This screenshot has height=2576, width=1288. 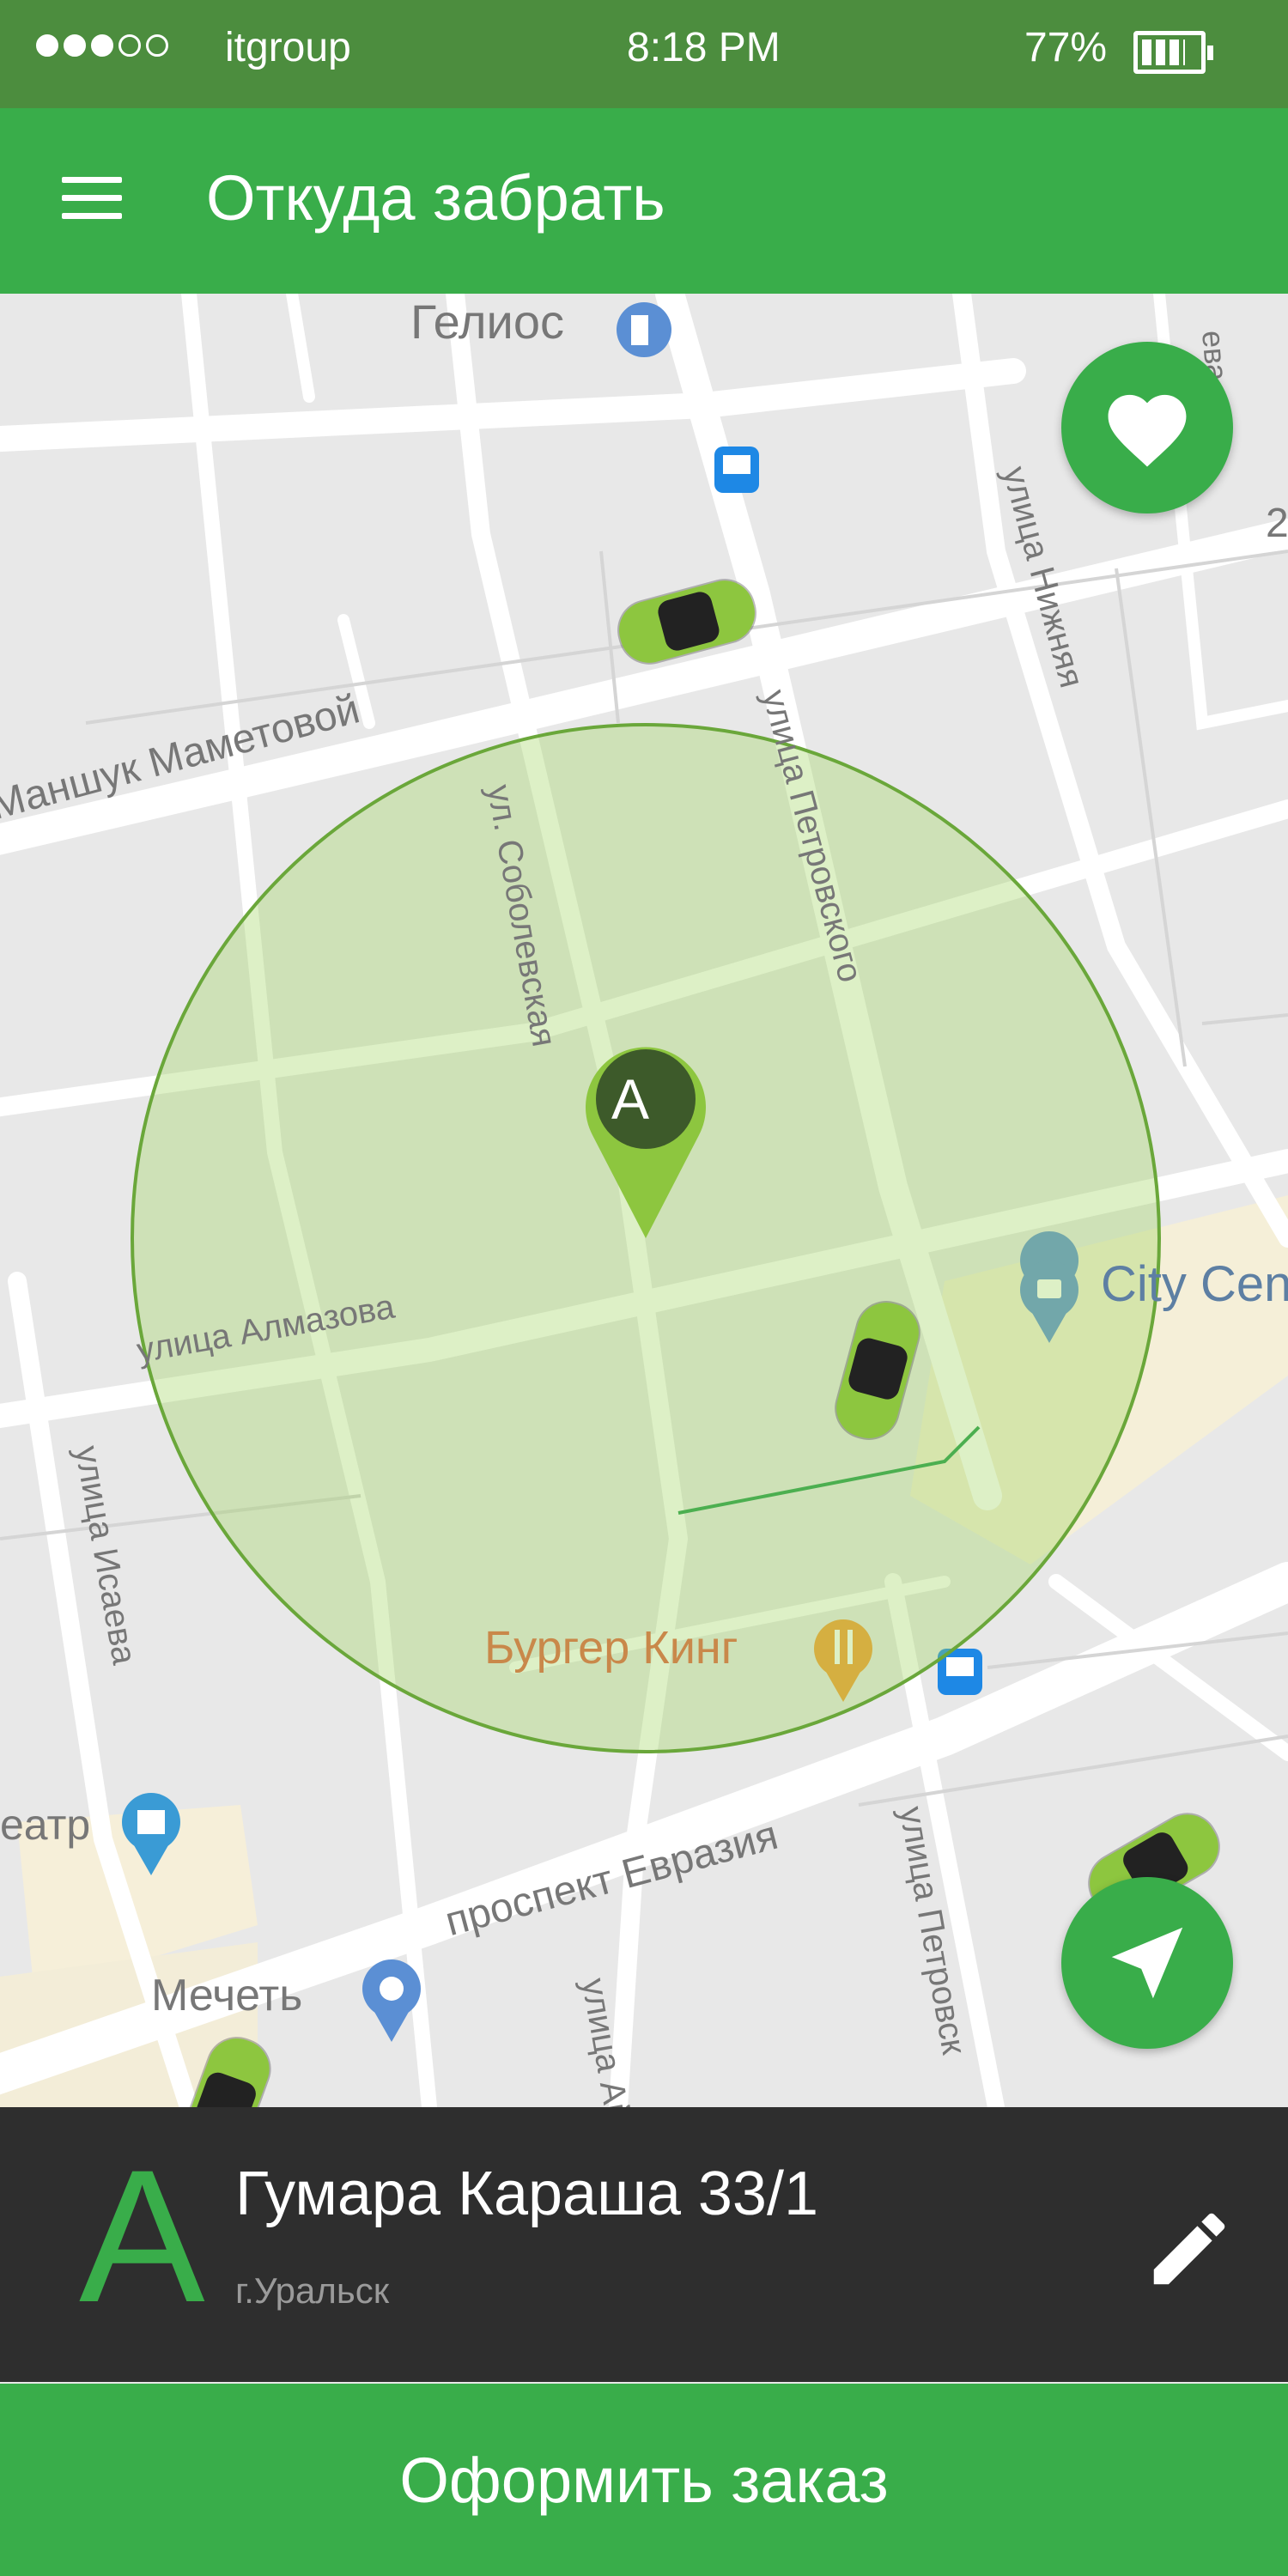 What do you see at coordinates (1066, 48) in the screenshot?
I see `battery-percent: 77%` at bounding box center [1066, 48].